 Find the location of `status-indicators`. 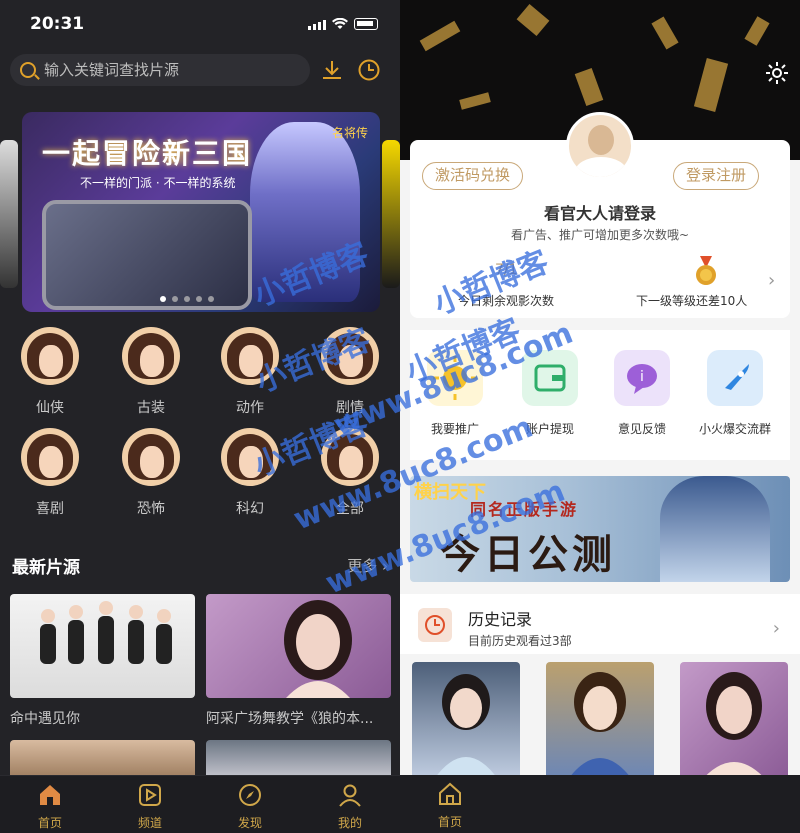

status-indicators is located at coordinates (343, 24).